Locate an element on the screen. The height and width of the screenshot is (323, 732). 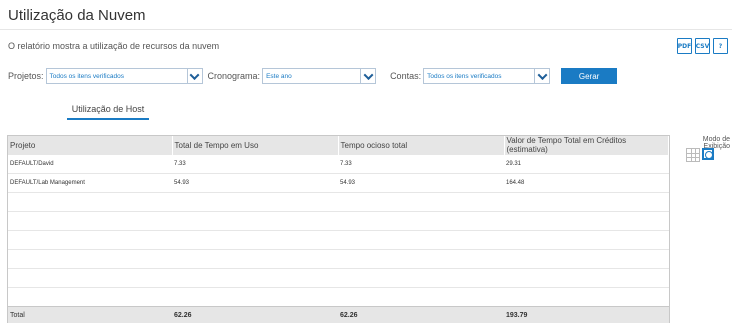
help-icon: ? is located at coordinates (720, 46).